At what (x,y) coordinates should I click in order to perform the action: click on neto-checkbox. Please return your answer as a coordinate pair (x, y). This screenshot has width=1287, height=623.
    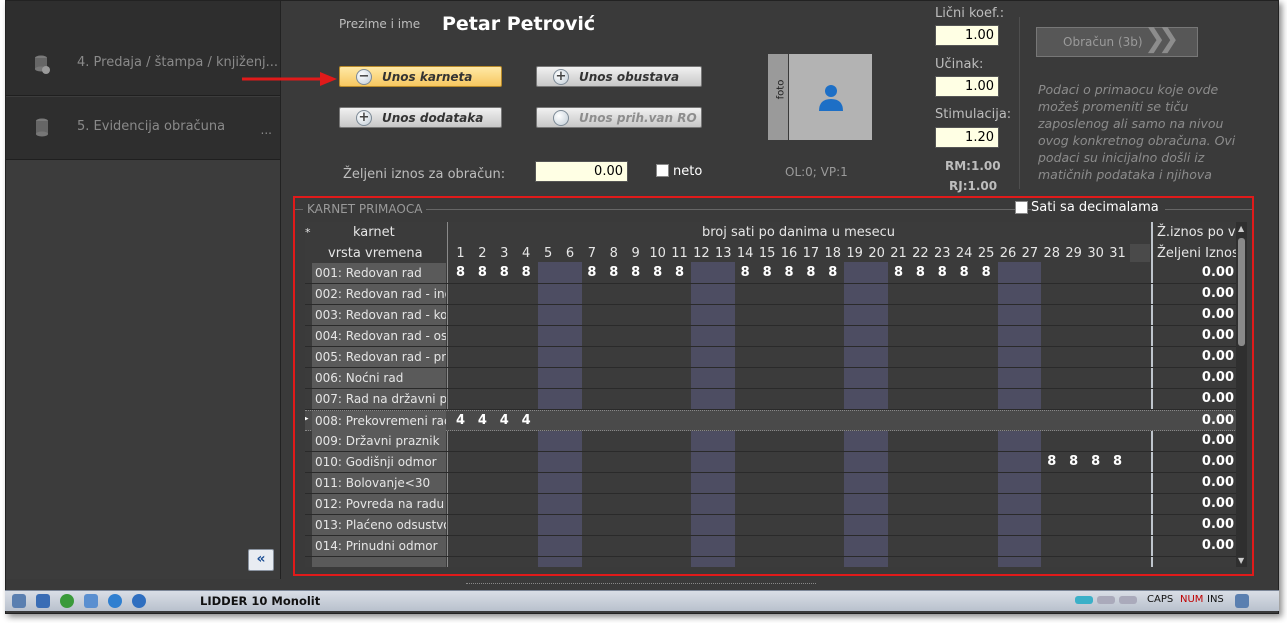
    Looking at the image, I should click on (662, 170).